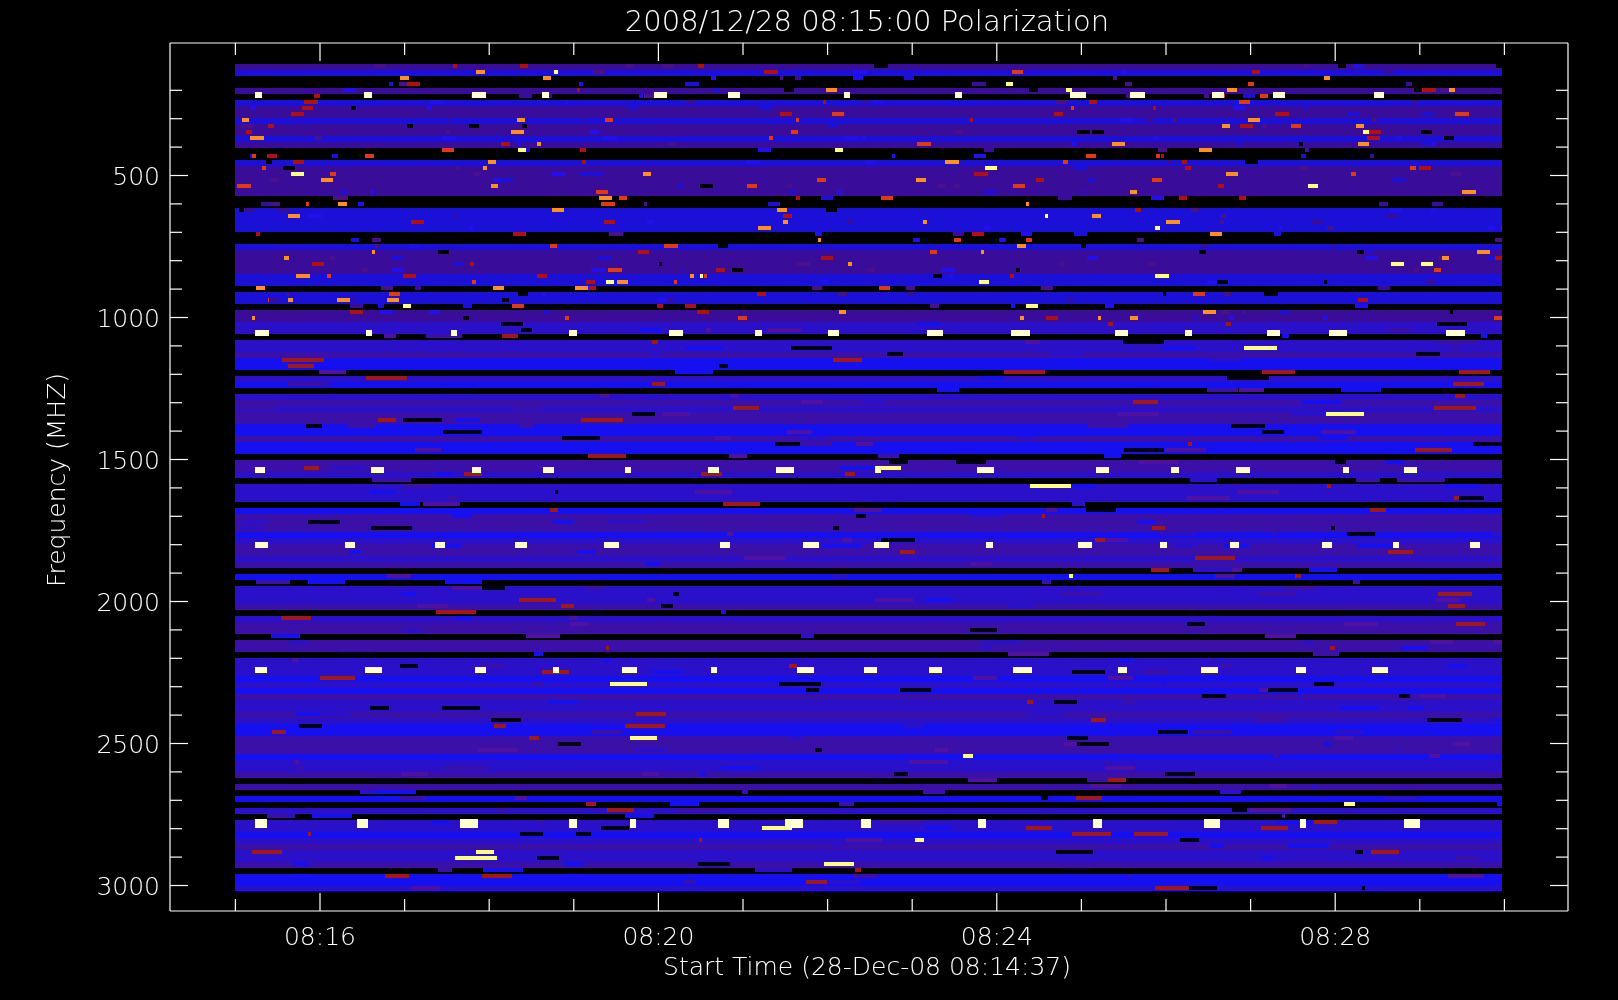 This screenshot has width=1618, height=1000. What do you see at coordinates (128, 744) in the screenshot?
I see `axis-tick-label: 2500` at bounding box center [128, 744].